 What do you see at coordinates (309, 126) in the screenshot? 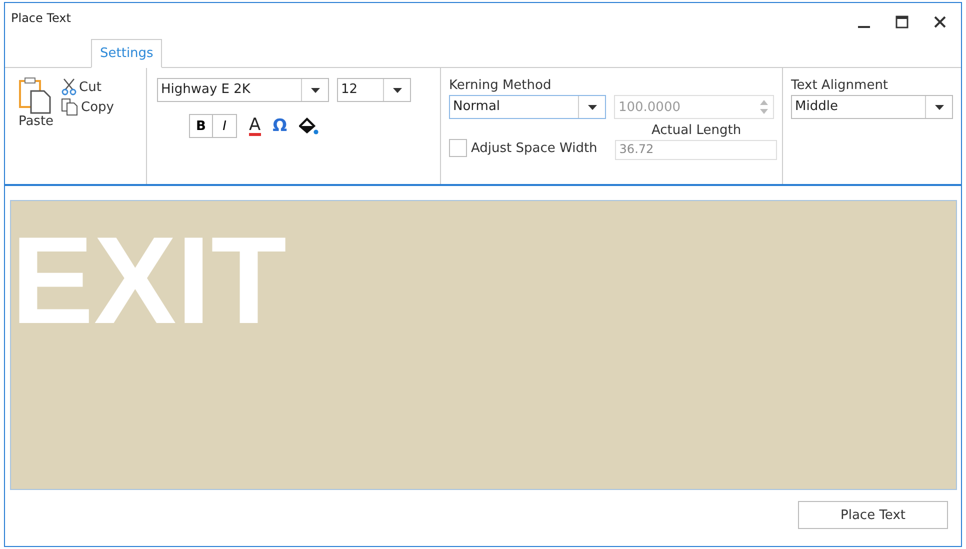
I see `fill-bucket-icon` at bounding box center [309, 126].